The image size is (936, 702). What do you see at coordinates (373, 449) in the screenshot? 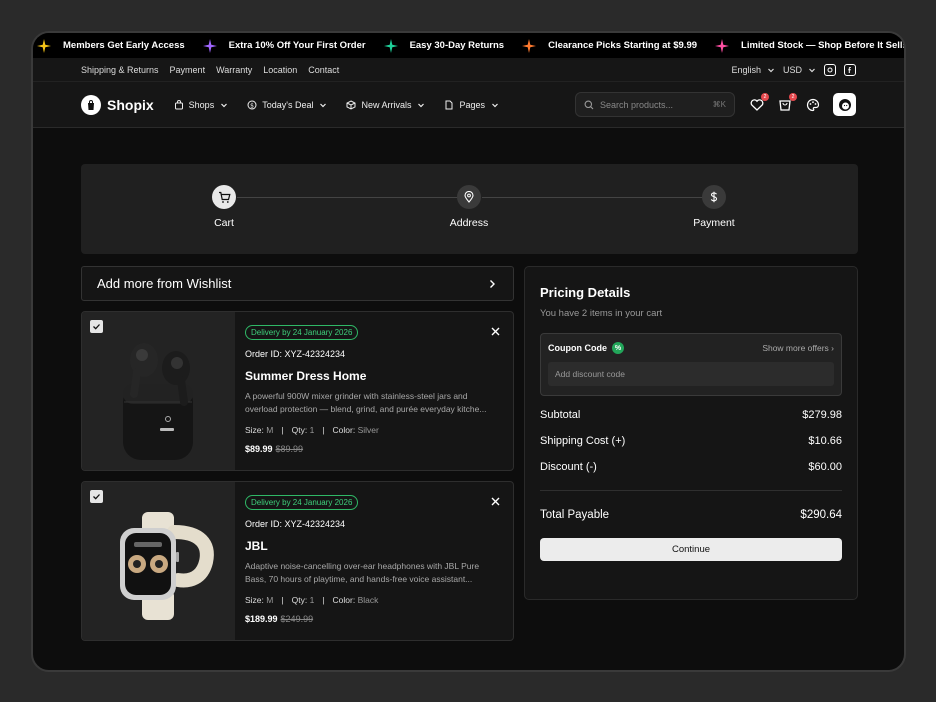
I see `product-price: $89.99 $89.99` at bounding box center [373, 449].